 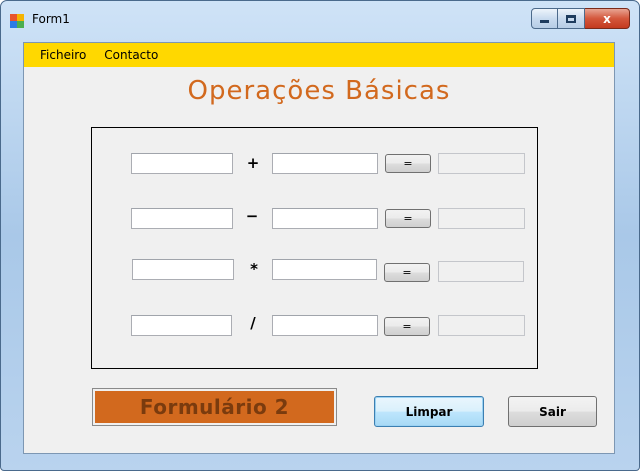 What do you see at coordinates (319, 55) in the screenshot?
I see `menu-bar: Ficheiro Contacto` at bounding box center [319, 55].